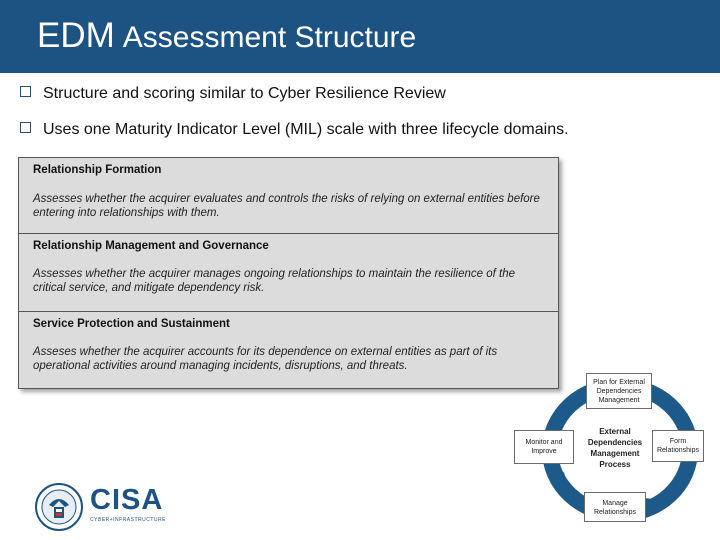 This screenshot has width=720, height=540. Describe the element at coordinates (544, 447) in the screenshot. I see `stage-monitor-improve: Monitor and Improve` at that location.